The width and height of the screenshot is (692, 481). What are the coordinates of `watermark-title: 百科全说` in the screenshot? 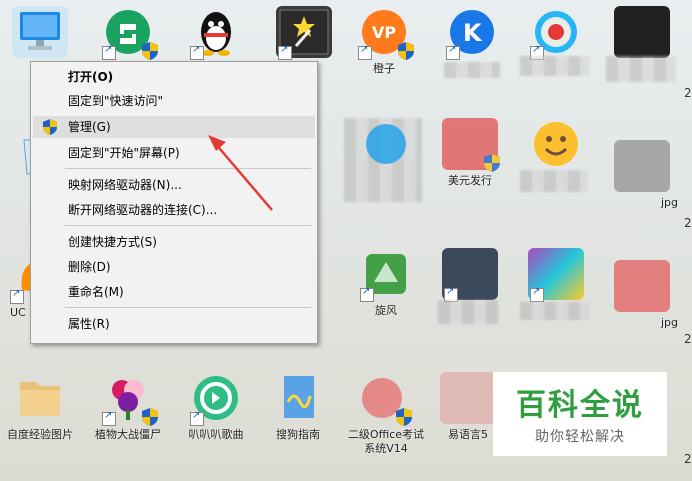 It's located at (580, 405).